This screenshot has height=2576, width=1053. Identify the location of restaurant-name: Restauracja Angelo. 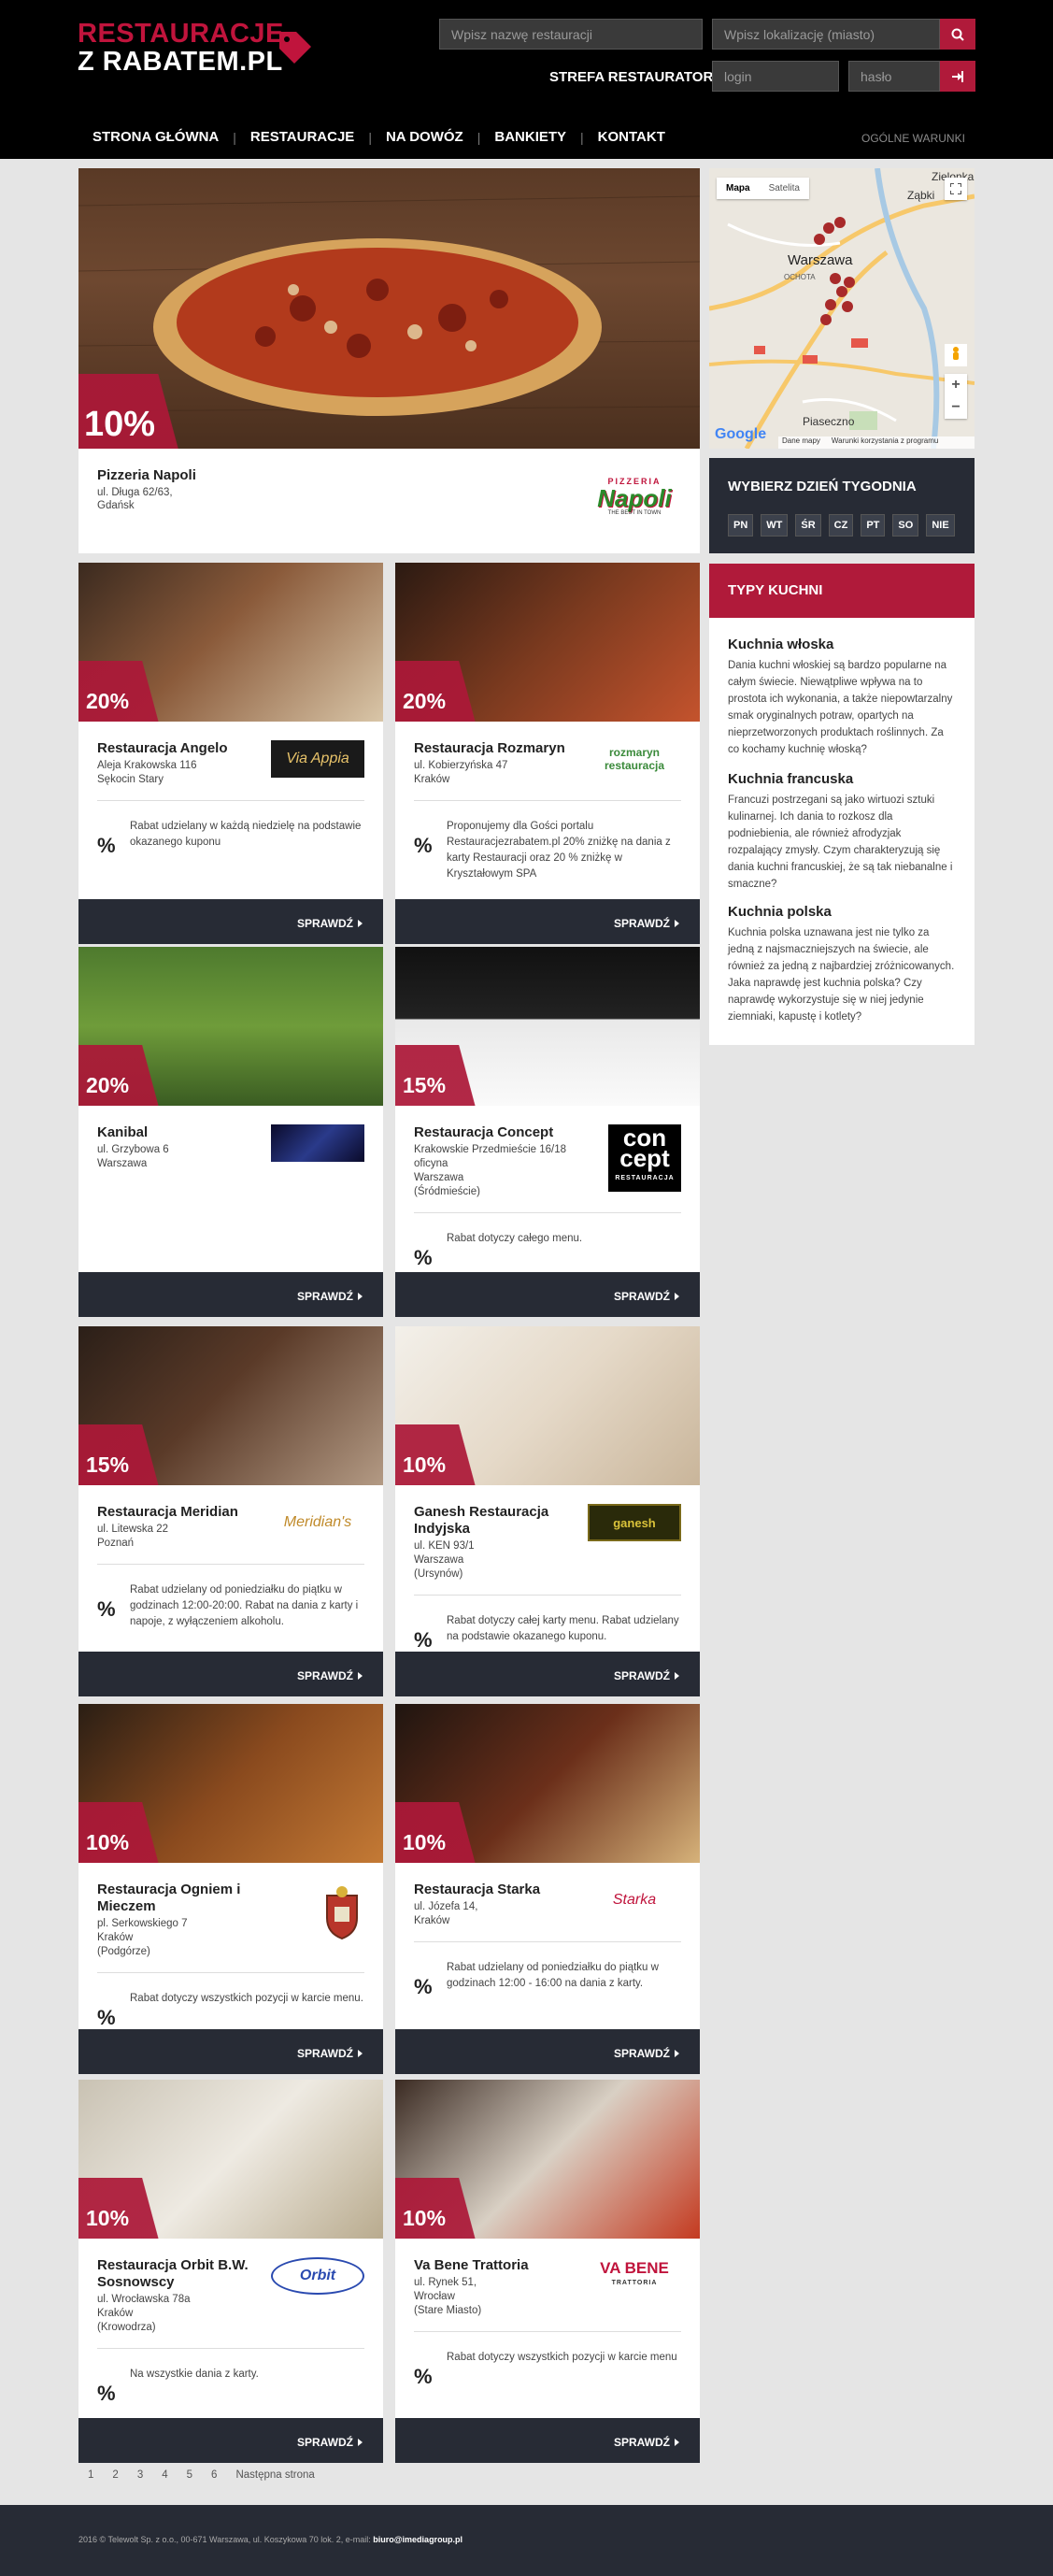
(181, 748).